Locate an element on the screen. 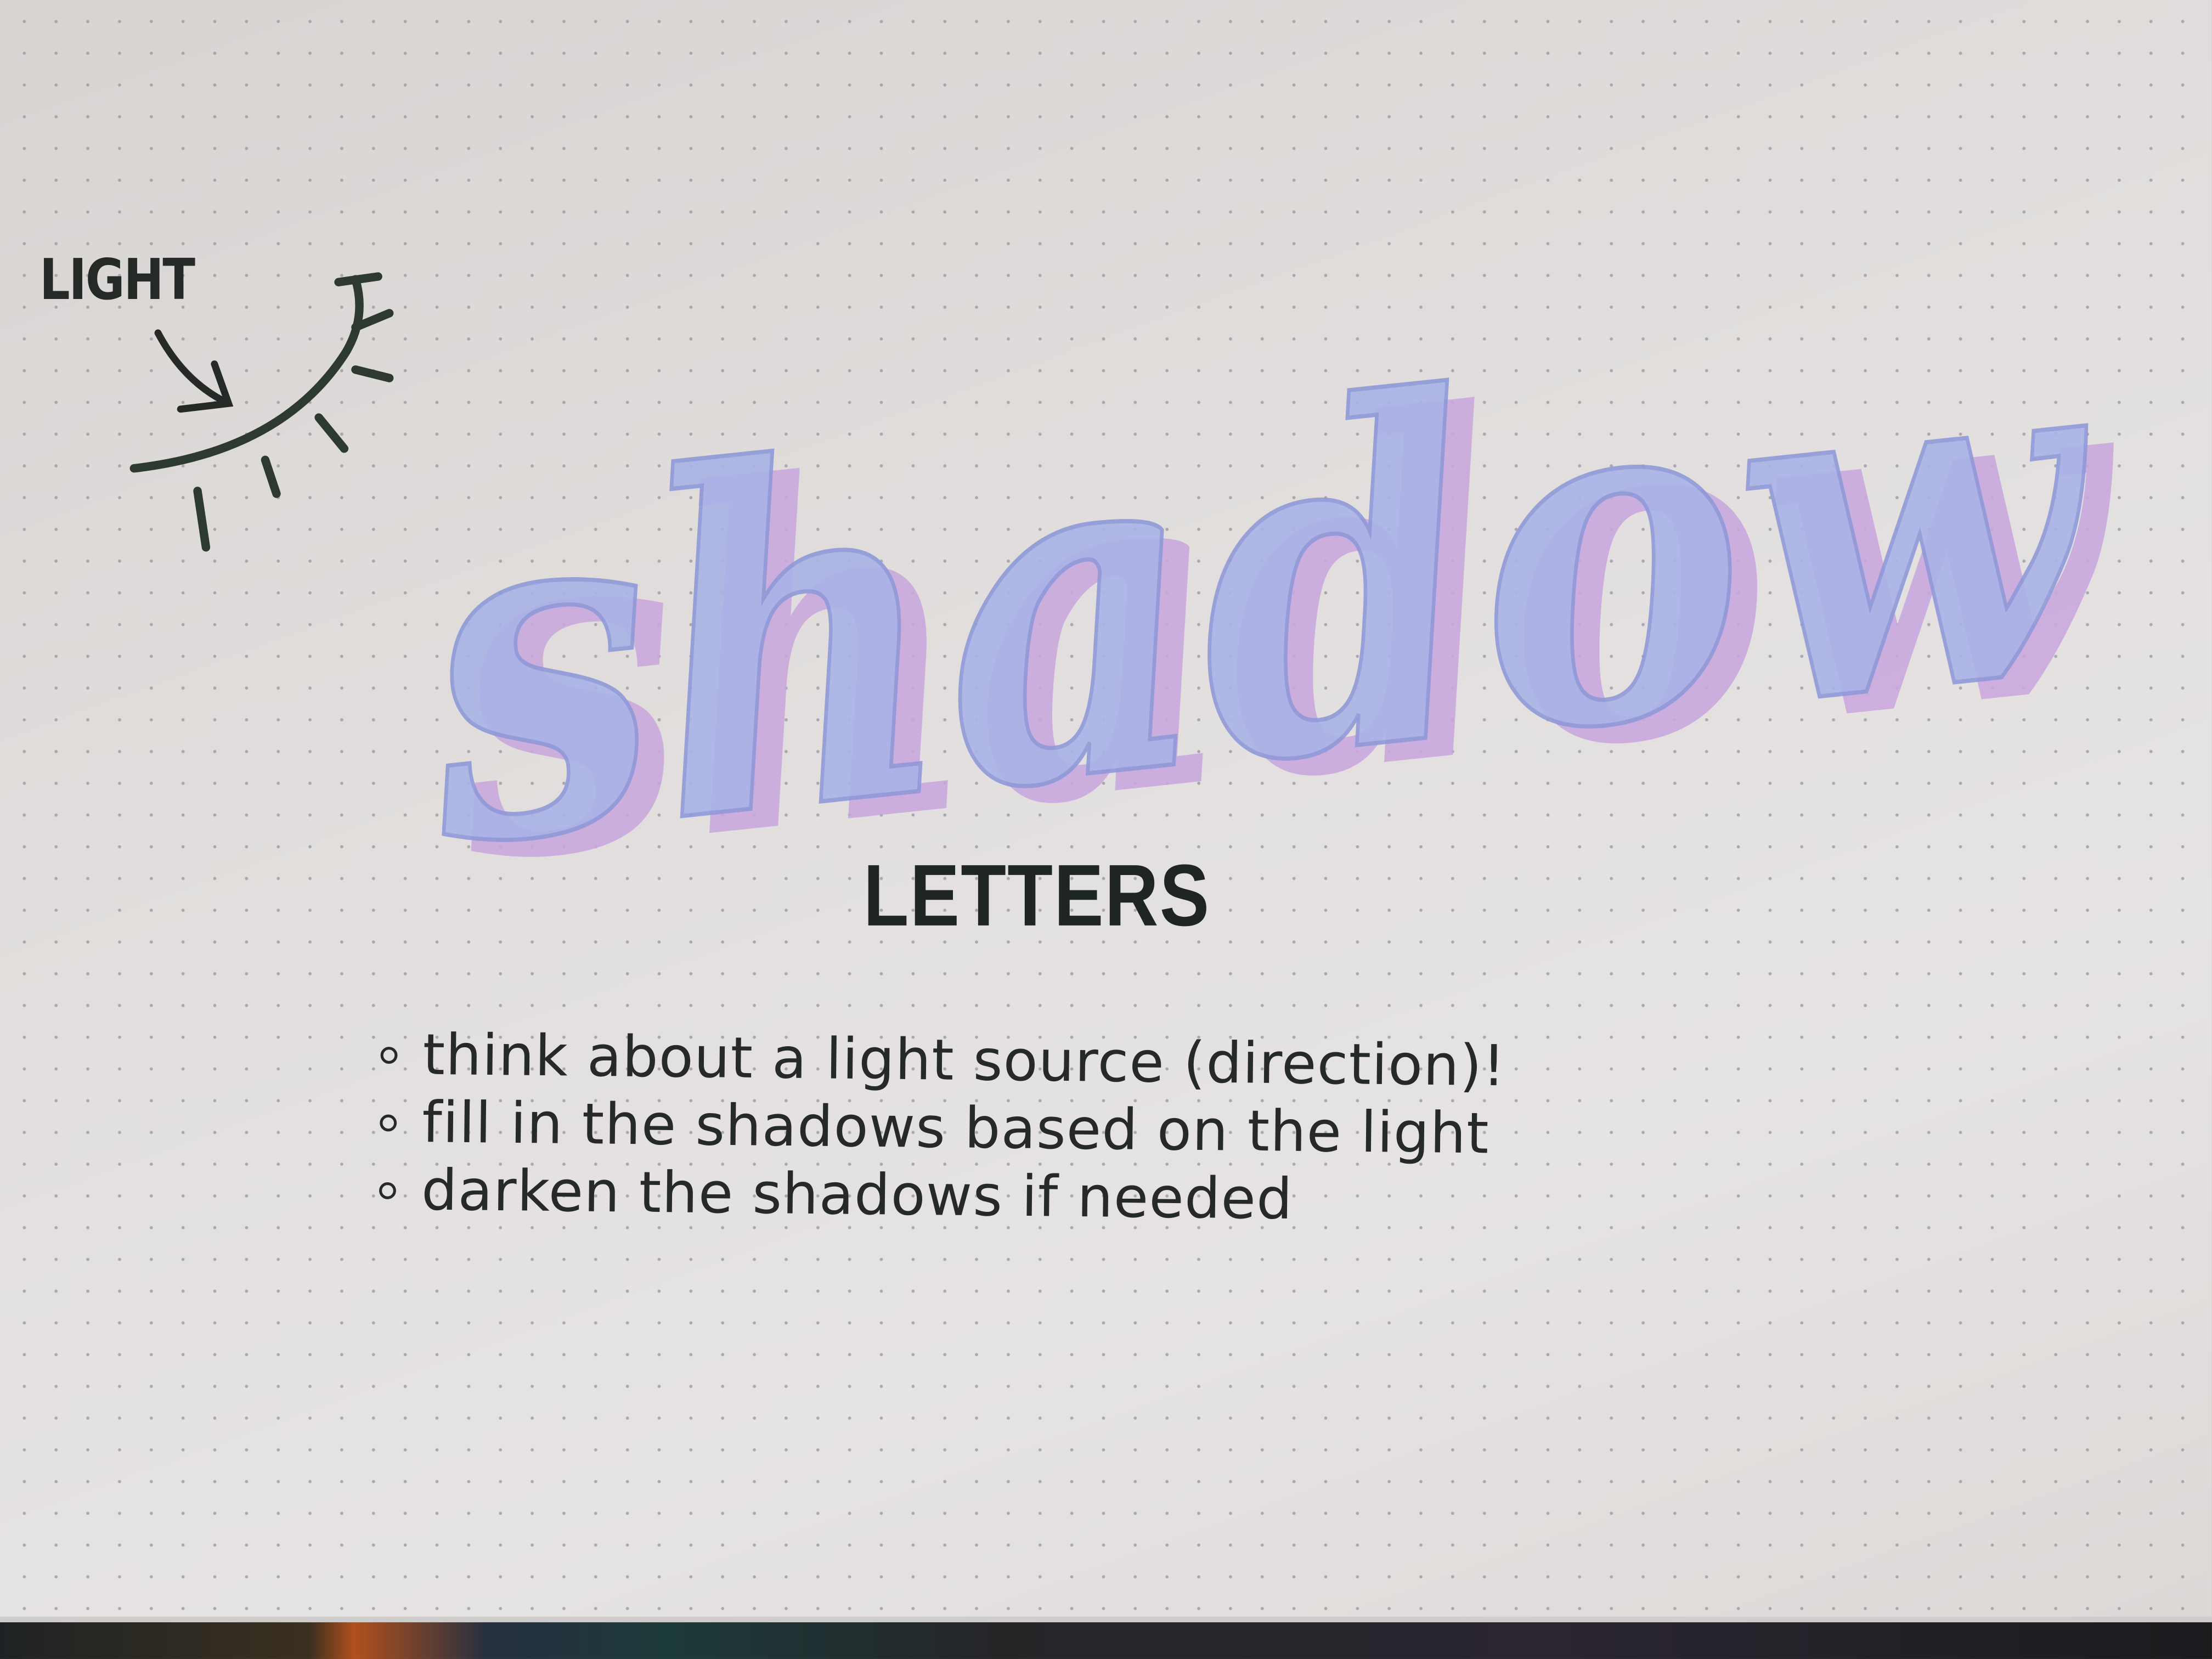 The width and height of the screenshot is (2212, 1659). sun-icon is located at coordinates (261, 412).